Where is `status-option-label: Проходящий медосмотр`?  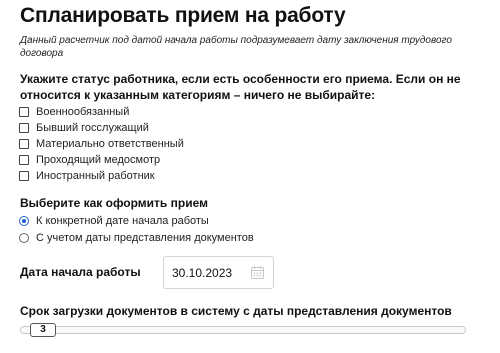
status-option-label: Проходящий медосмотр is located at coordinates (98, 159).